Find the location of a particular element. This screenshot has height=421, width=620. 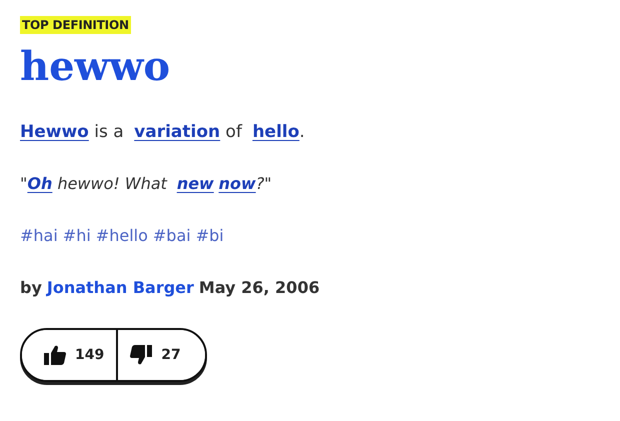

downvote-count: 27 is located at coordinates (171, 355).